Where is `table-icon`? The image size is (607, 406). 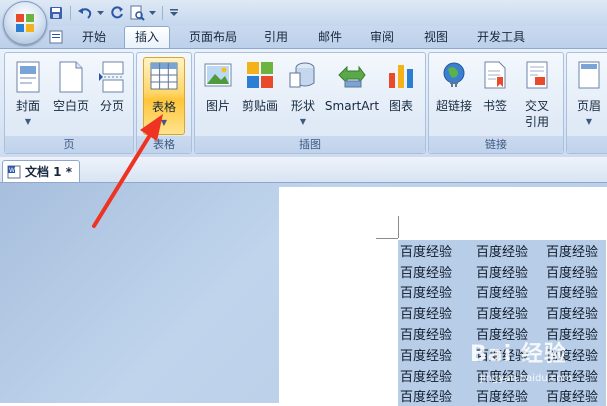
table-icon is located at coordinates (164, 76).